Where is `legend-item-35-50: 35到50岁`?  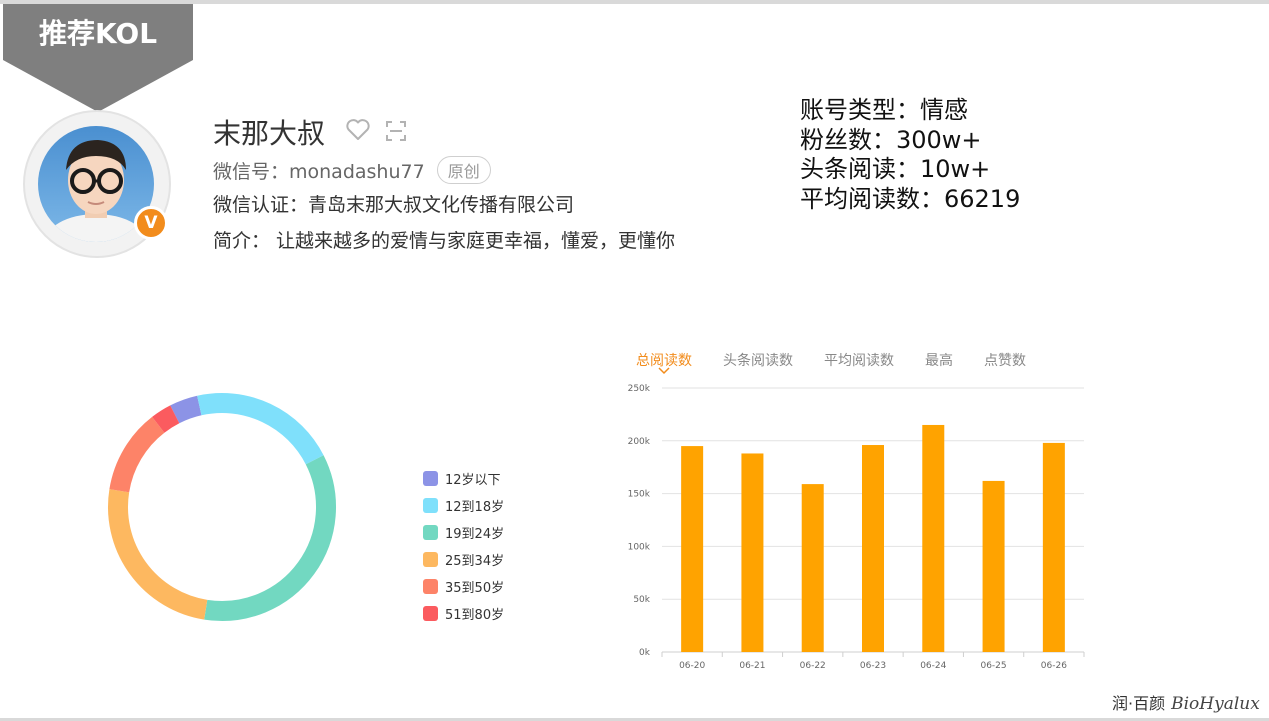 legend-item-35-50: 35到50岁 is located at coordinates (463, 586).